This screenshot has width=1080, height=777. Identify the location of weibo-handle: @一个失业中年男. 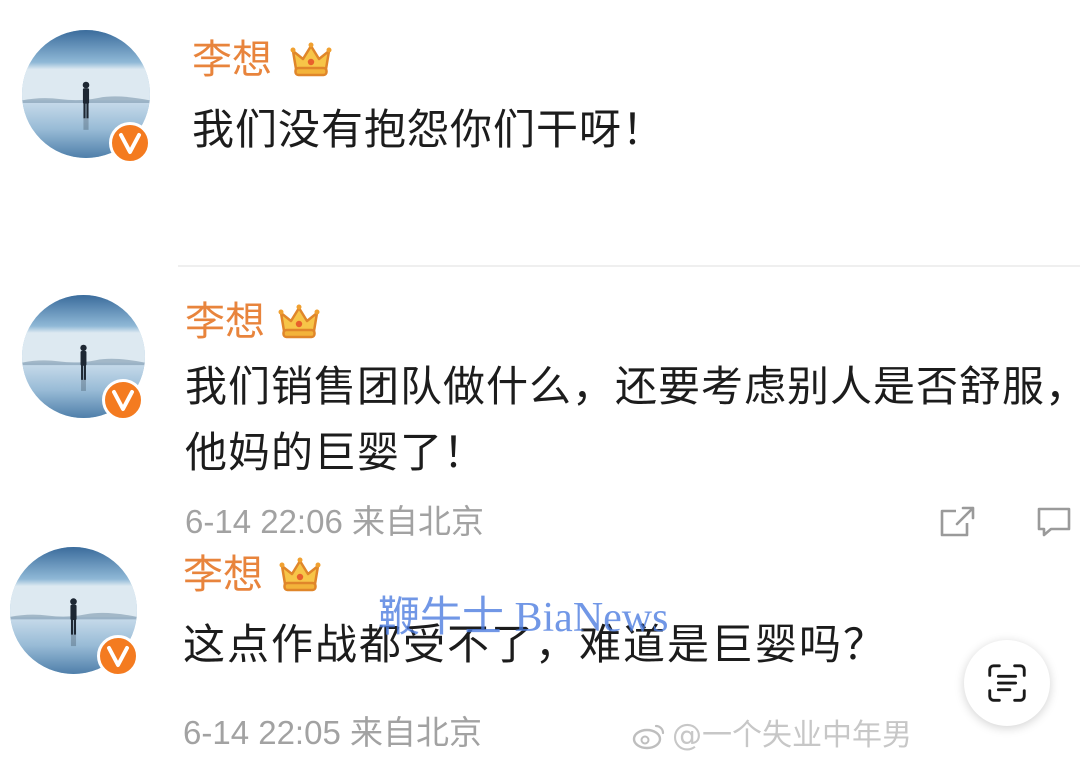
(792, 735).